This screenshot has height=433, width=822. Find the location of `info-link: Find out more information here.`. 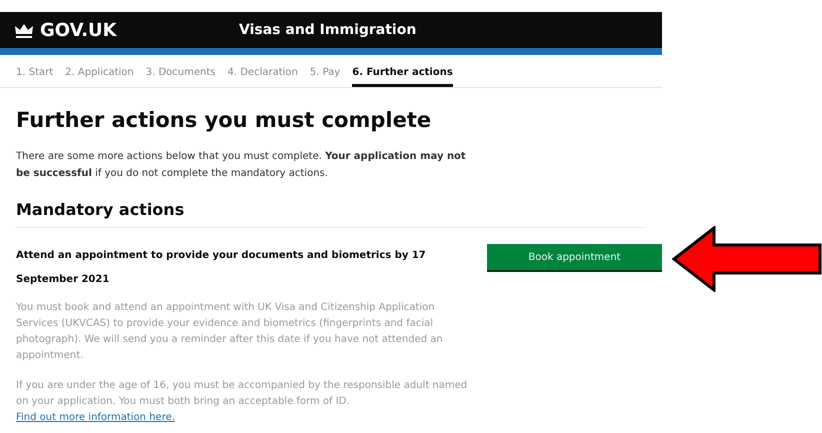

info-link: Find out more information here. is located at coordinates (95, 417).